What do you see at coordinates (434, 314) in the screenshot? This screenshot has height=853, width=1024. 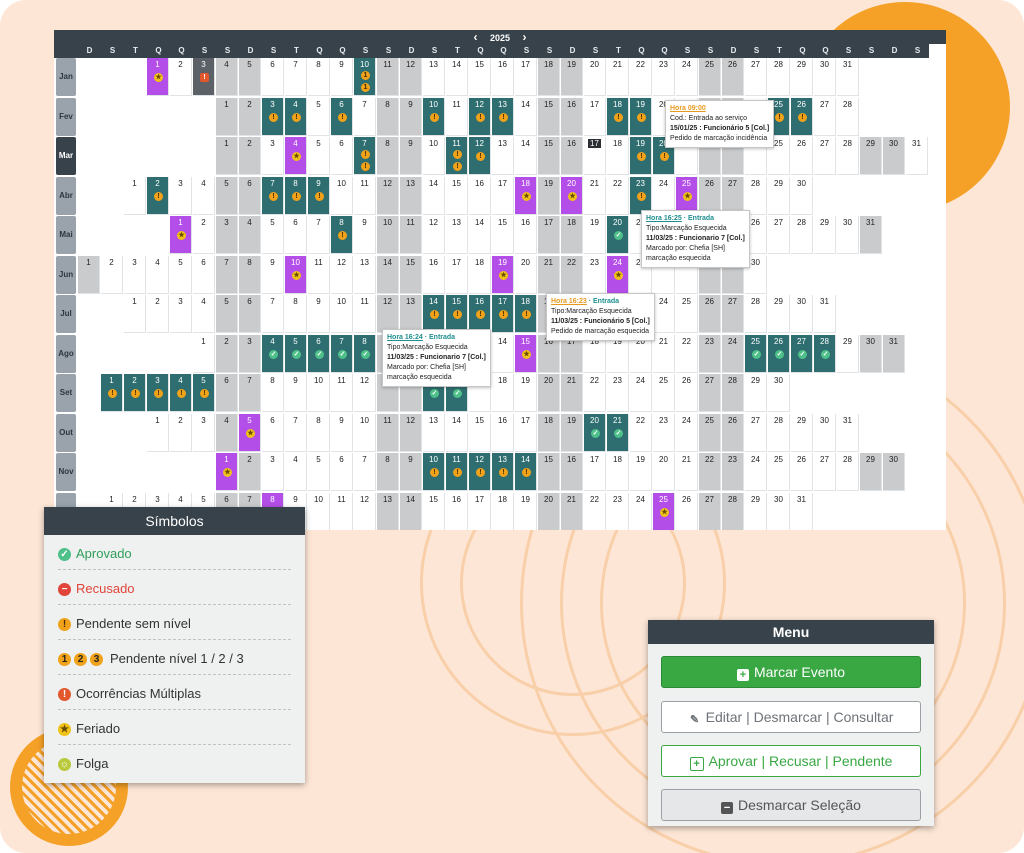 I see `calendar-day: 14!` at bounding box center [434, 314].